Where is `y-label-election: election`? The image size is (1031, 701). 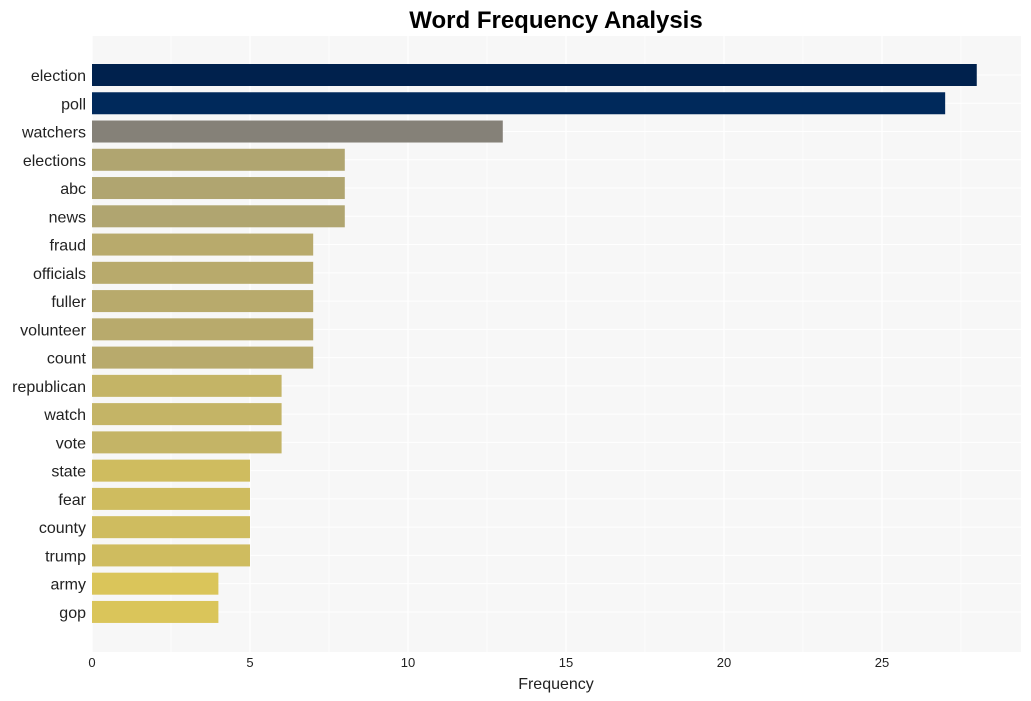
y-label-election: election is located at coordinates (58, 76).